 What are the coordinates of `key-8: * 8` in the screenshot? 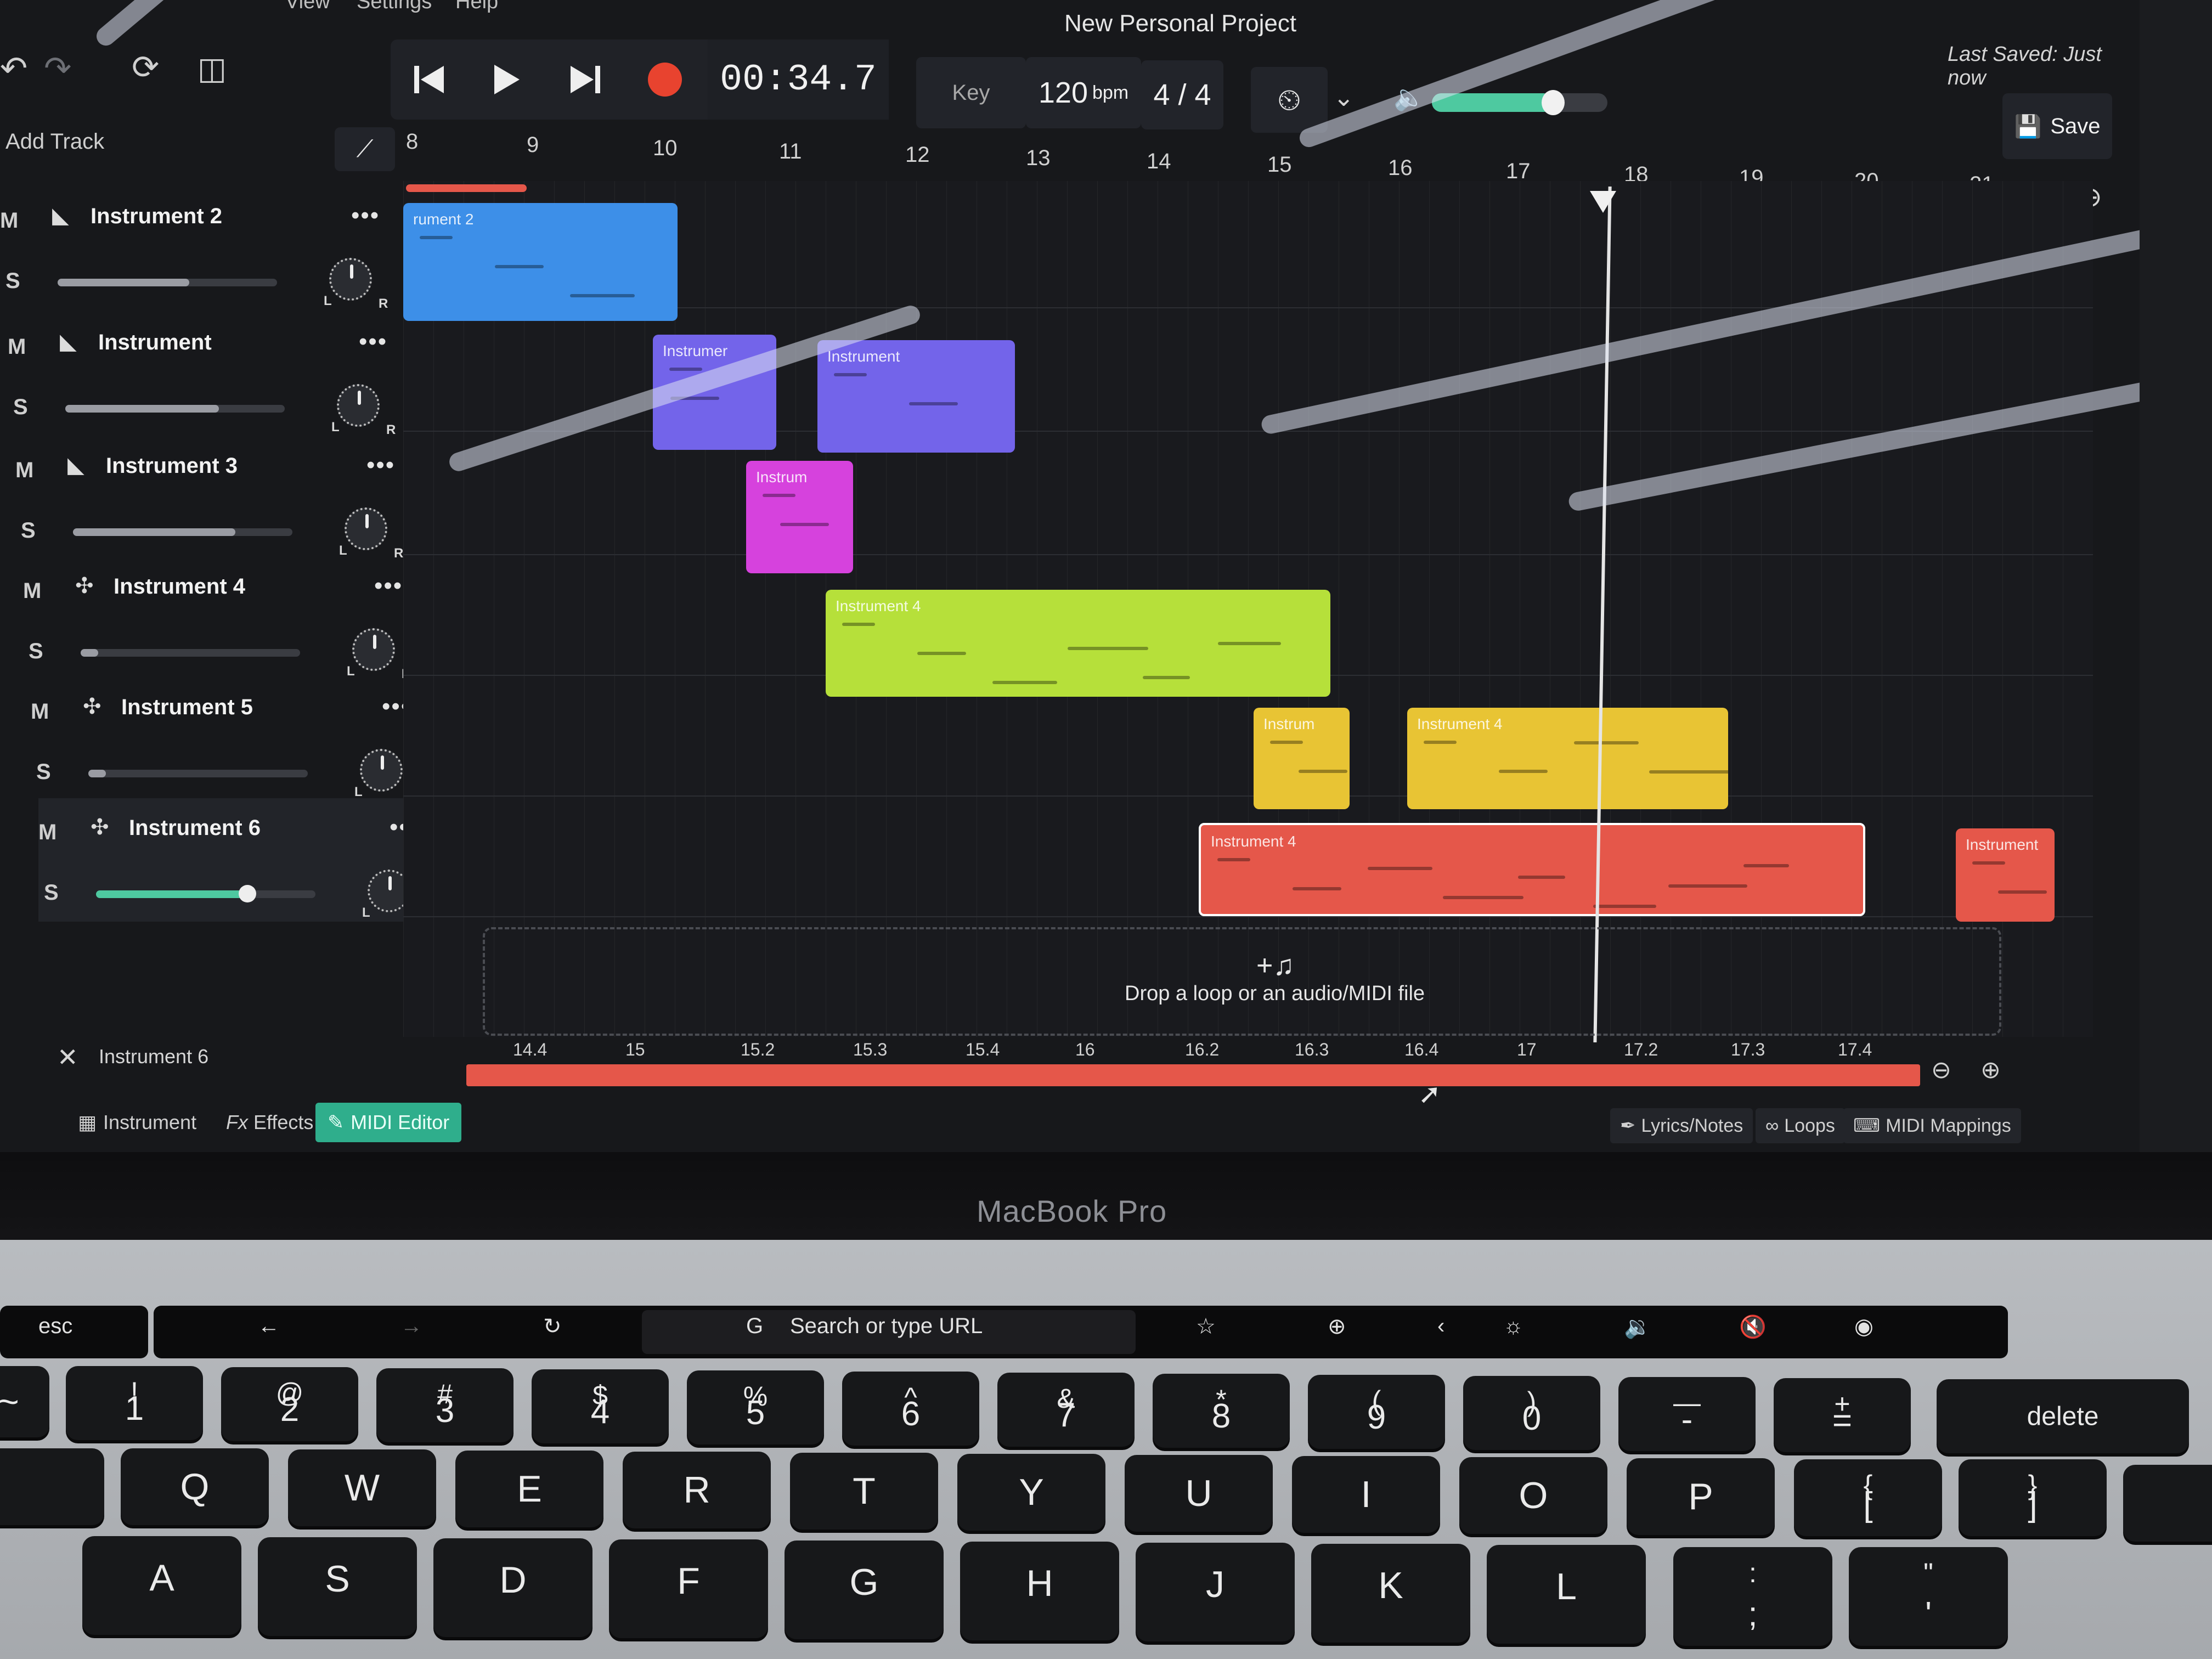 It's located at (1221, 1411).